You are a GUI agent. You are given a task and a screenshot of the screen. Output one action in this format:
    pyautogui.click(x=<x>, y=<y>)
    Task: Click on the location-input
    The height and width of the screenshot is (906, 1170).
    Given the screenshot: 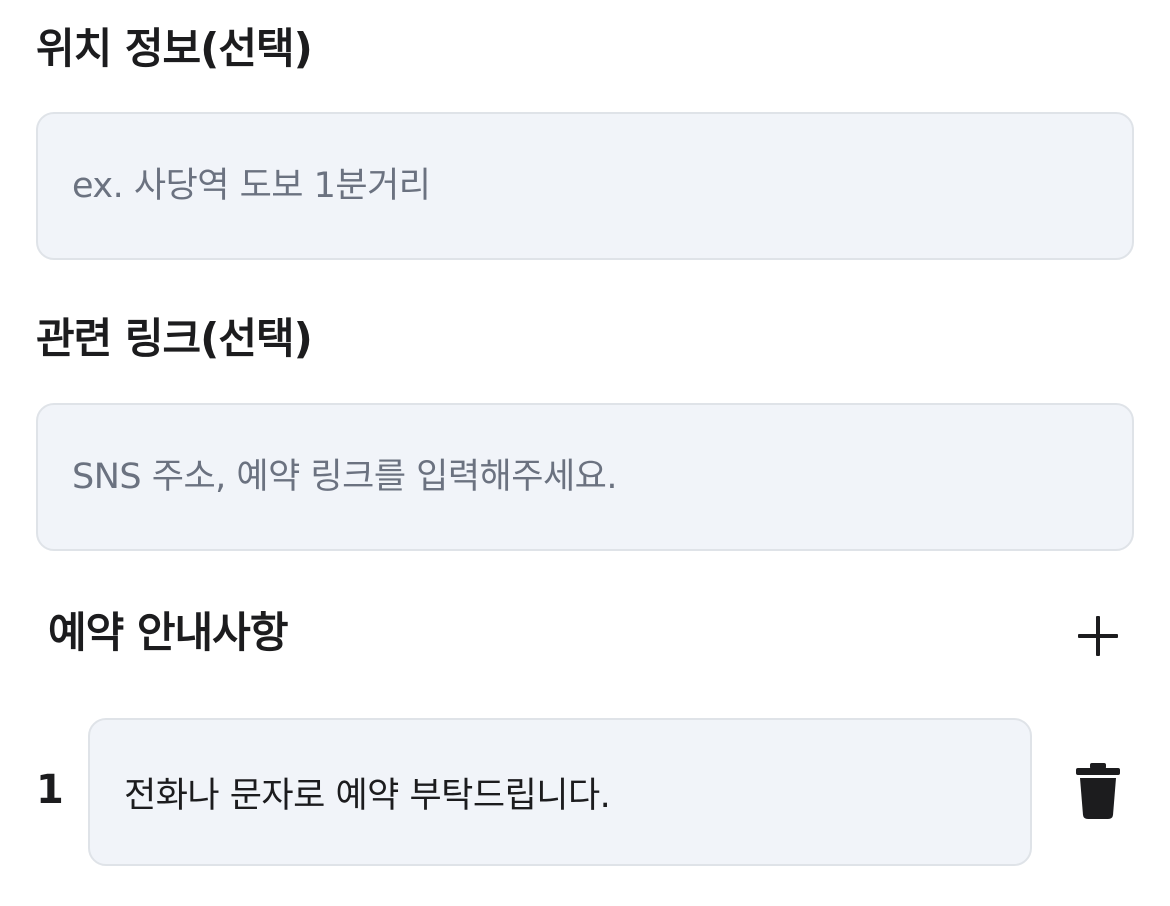 What is the action you would take?
    pyautogui.click(x=585, y=186)
    